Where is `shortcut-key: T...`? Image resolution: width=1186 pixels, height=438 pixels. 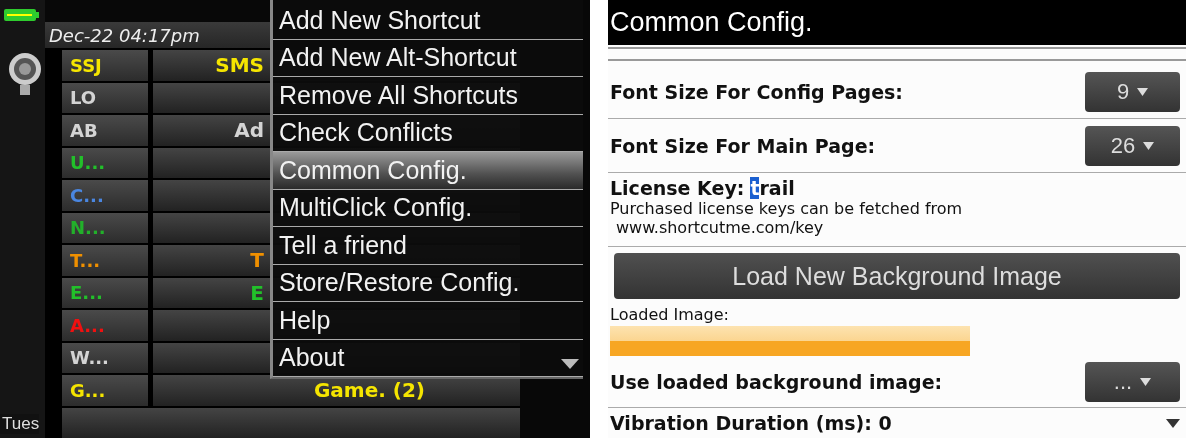
shortcut-key: T... is located at coordinates (105, 260).